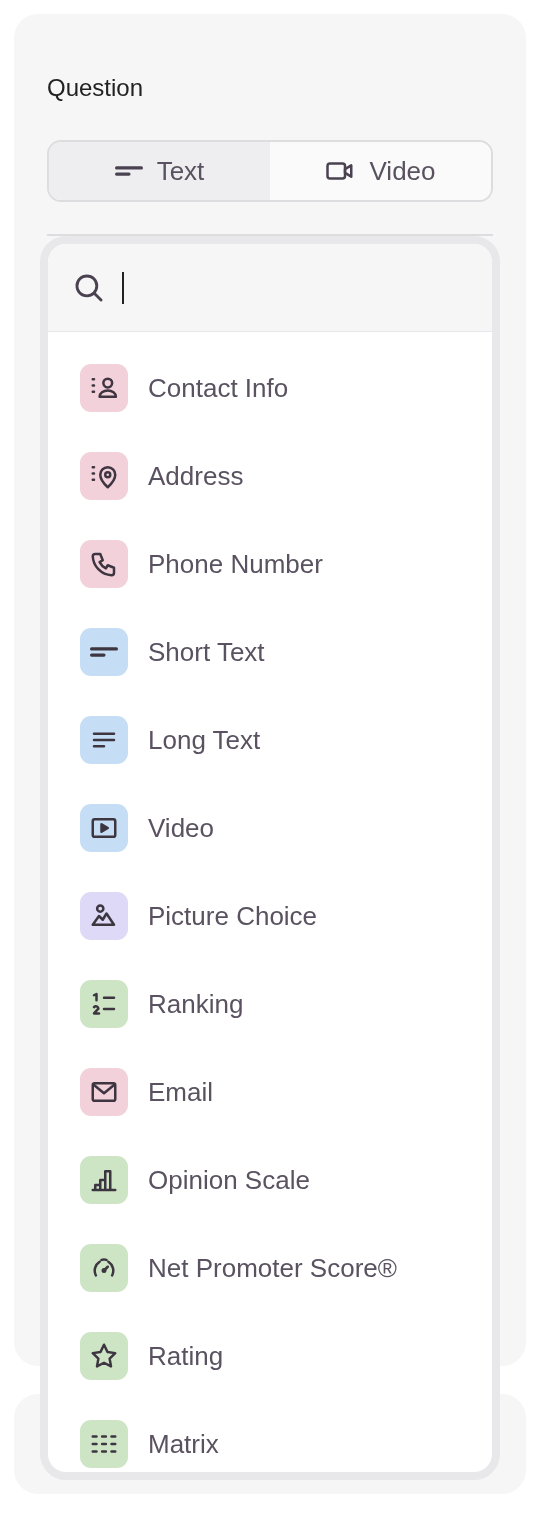 The width and height of the screenshot is (544, 1520). I want to click on search-field, so click(270, 288).